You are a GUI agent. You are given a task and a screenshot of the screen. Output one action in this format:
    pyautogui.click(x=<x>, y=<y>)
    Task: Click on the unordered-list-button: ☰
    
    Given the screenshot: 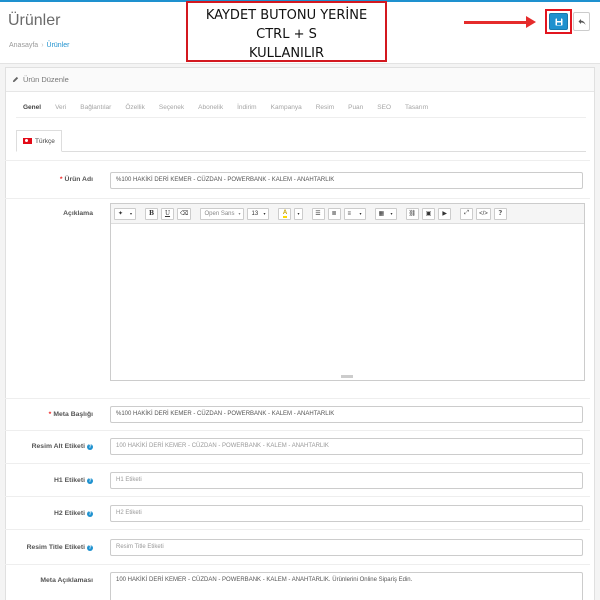 What is the action you would take?
    pyautogui.click(x=318, y=213)
    